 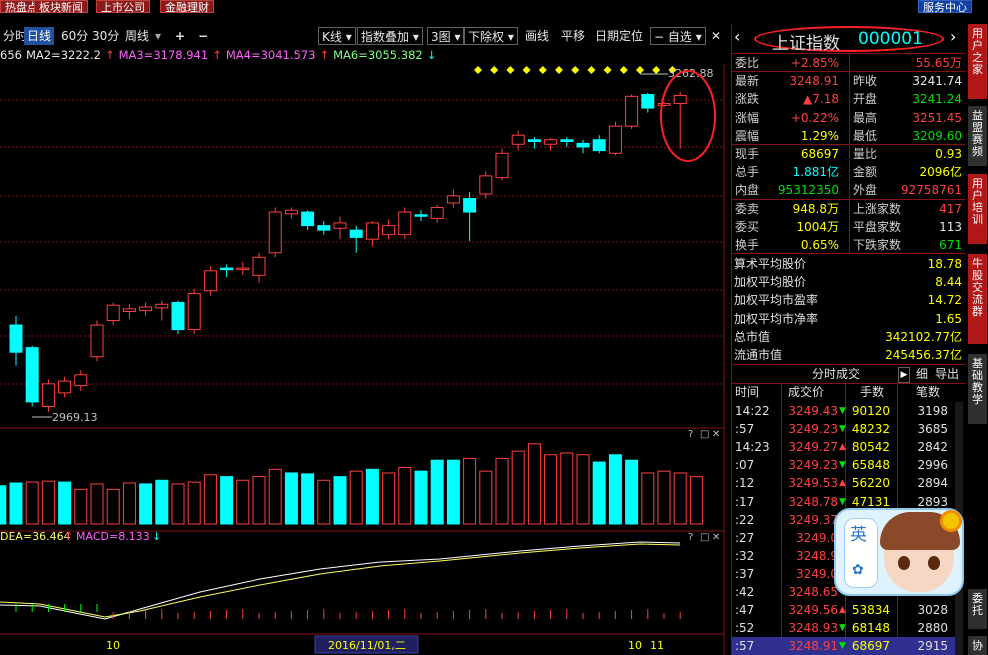 What do you see at coordinates (808, 190) in the screenshot?
I see `quote-value: 95312350` at bounding box center [808, 190].